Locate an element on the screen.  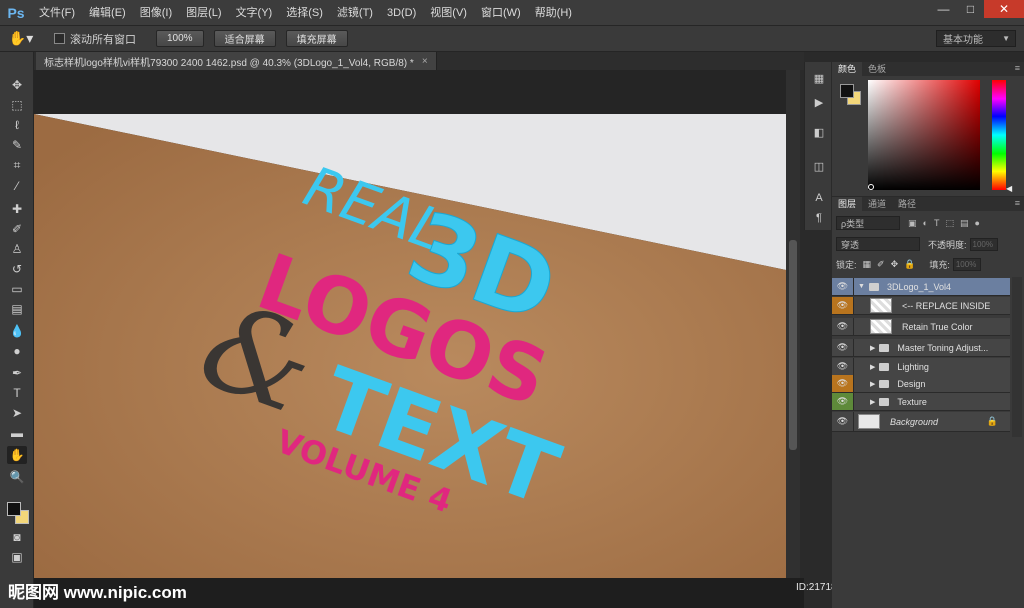
opacity-input: 100% is located at coordinates (983, 244).